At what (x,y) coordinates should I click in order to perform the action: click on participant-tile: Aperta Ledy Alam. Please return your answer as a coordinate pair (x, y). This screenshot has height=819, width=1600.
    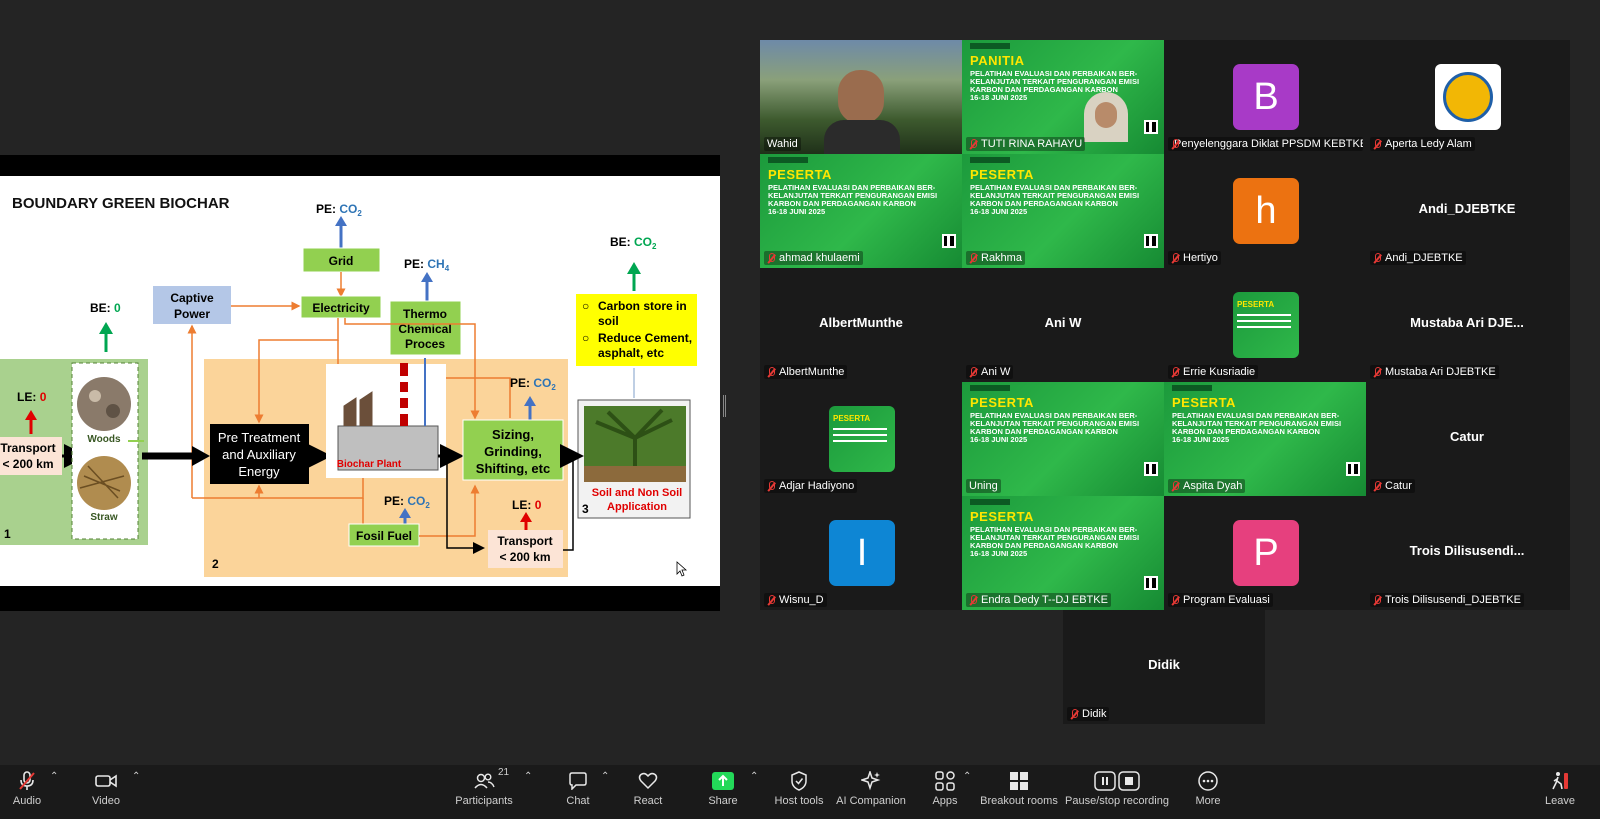
    Looking at the image, I should click on (1467, 97).